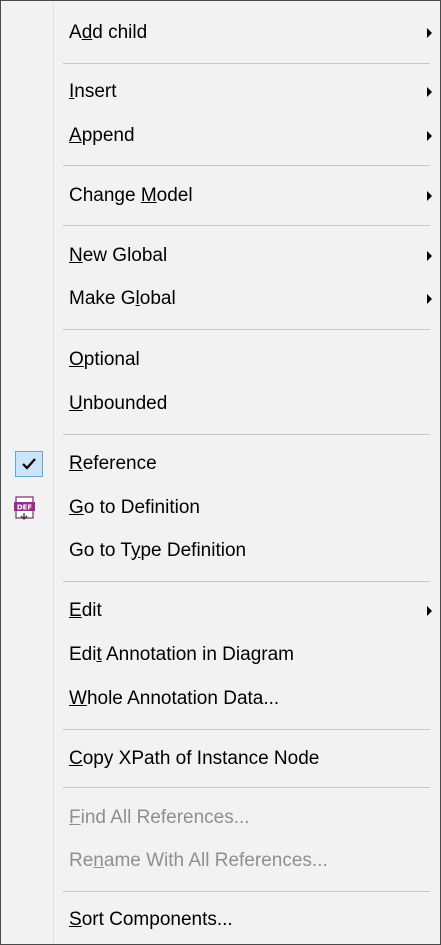  What do you see at coordinates (220, 92) in the screenshot?
I see `menu-item-insert: Insert` at bounding box center [220, 92].